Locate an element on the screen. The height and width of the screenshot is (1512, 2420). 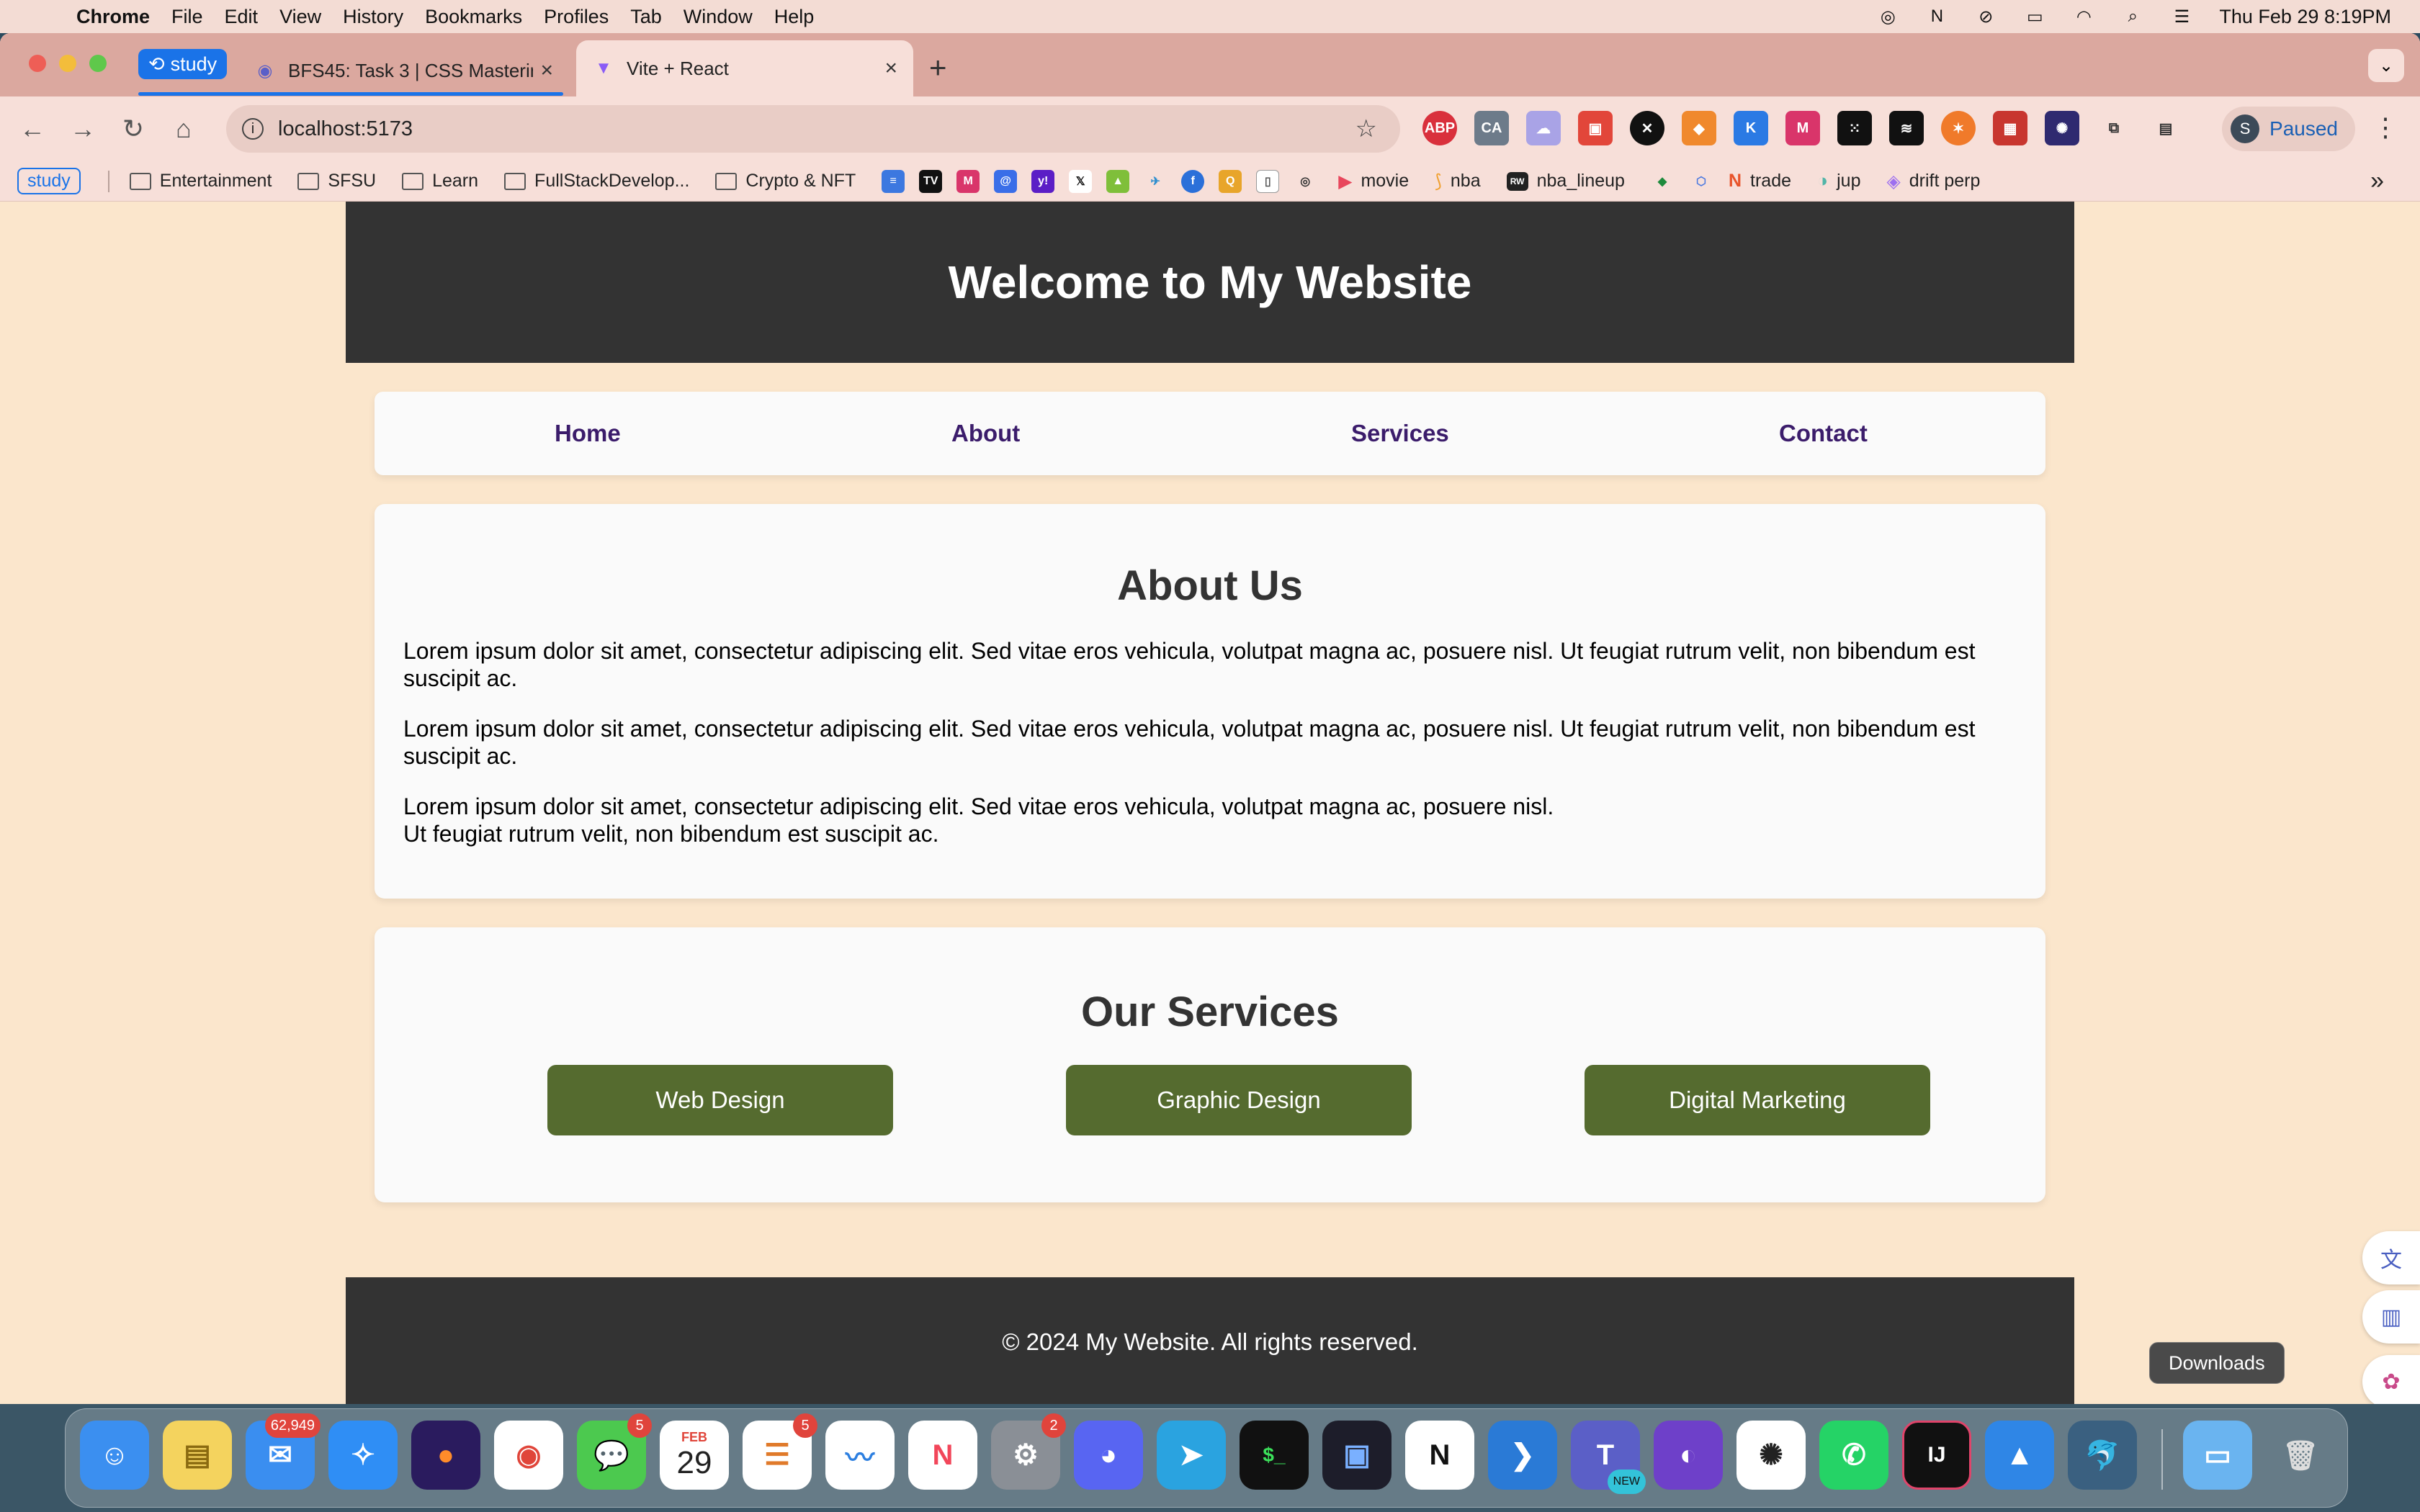
bookmark-folder: Entertainment is located at coordinates (200, 181).